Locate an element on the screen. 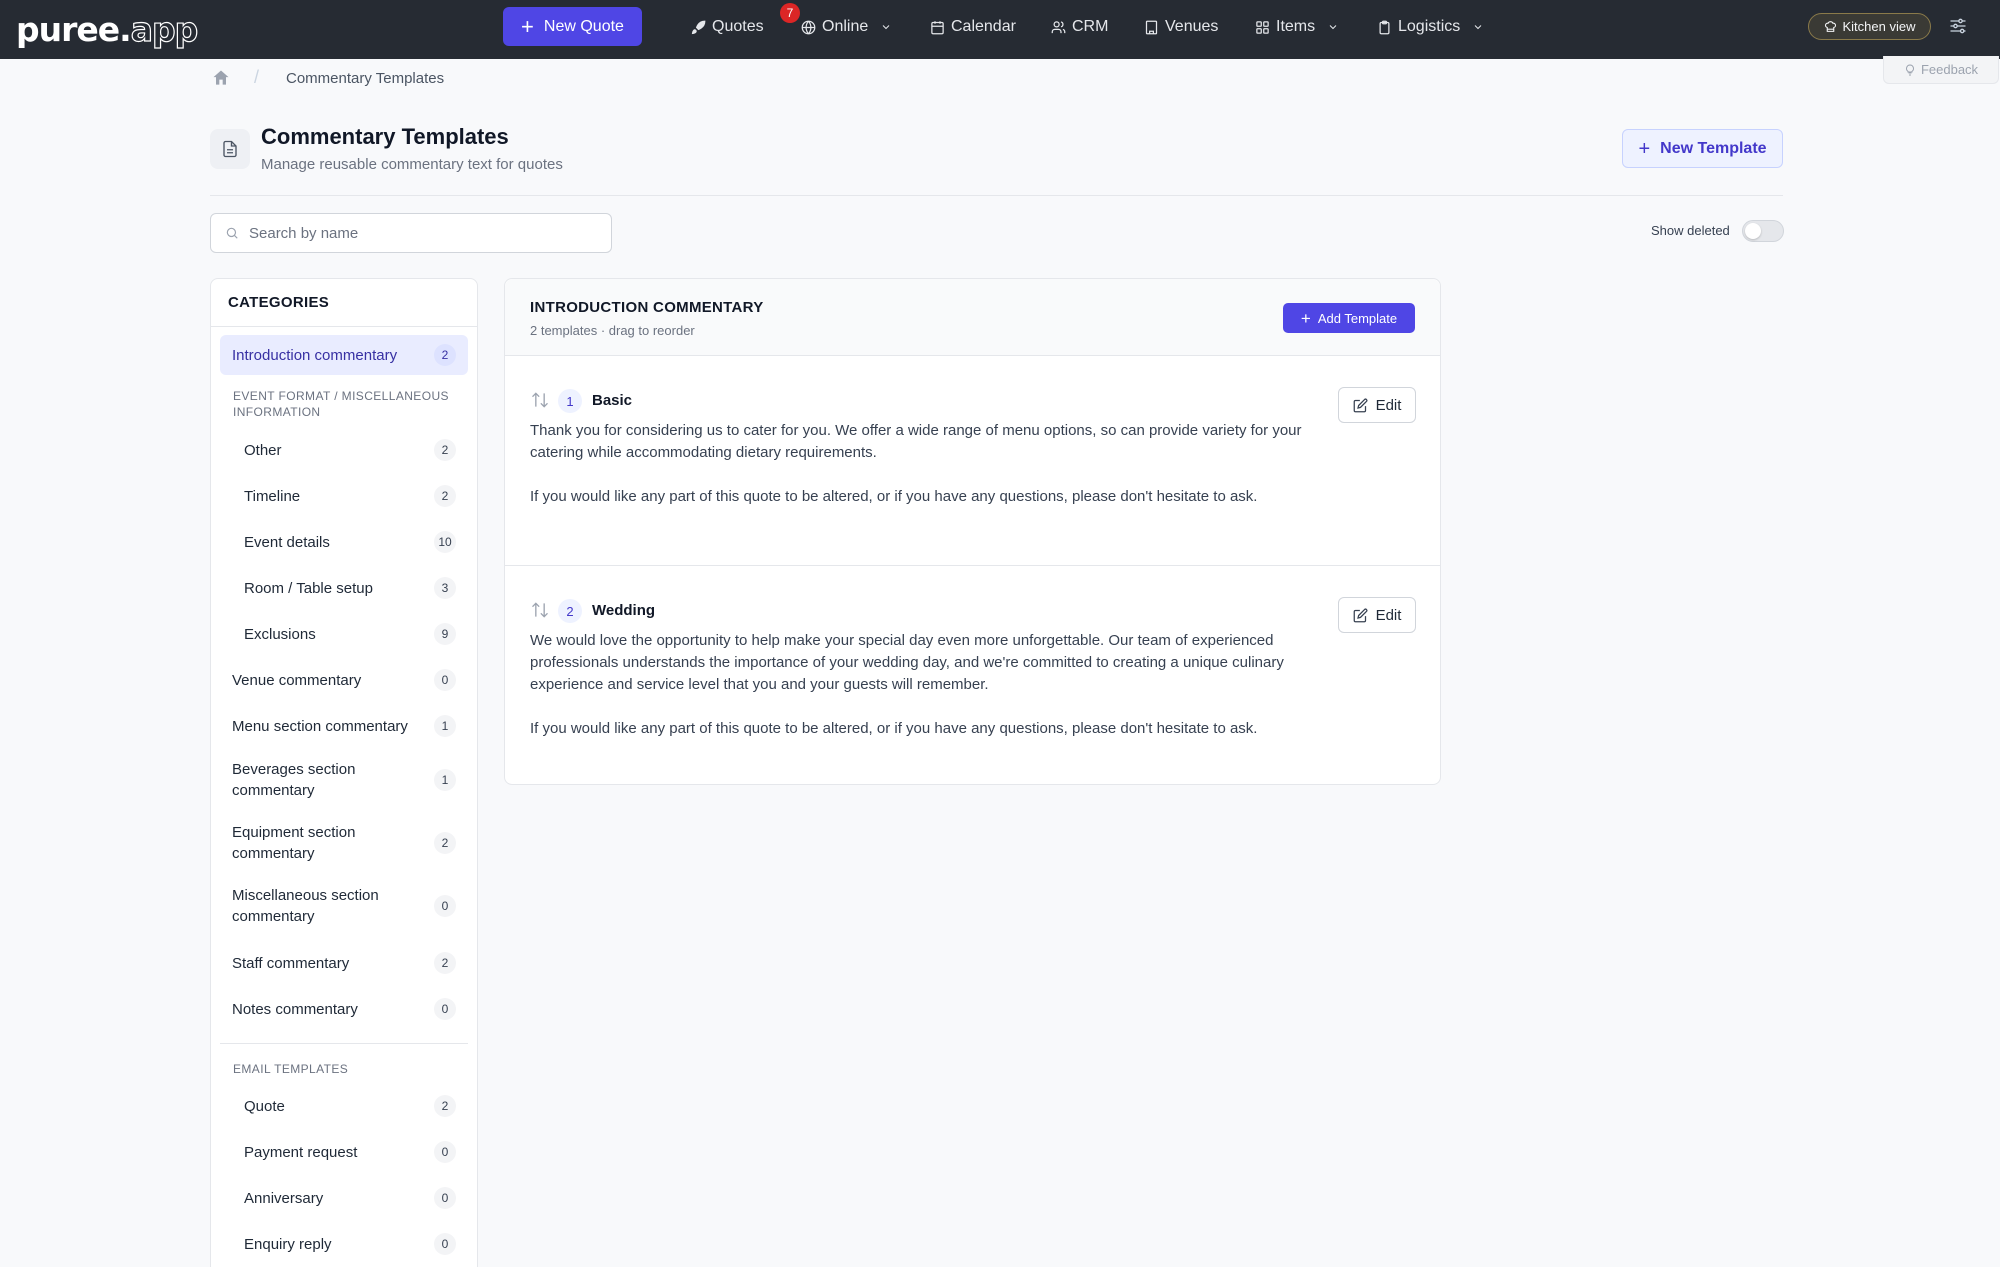 This screenshot has height=1267, width=2000. search-input is located at coordinates (419, 233).